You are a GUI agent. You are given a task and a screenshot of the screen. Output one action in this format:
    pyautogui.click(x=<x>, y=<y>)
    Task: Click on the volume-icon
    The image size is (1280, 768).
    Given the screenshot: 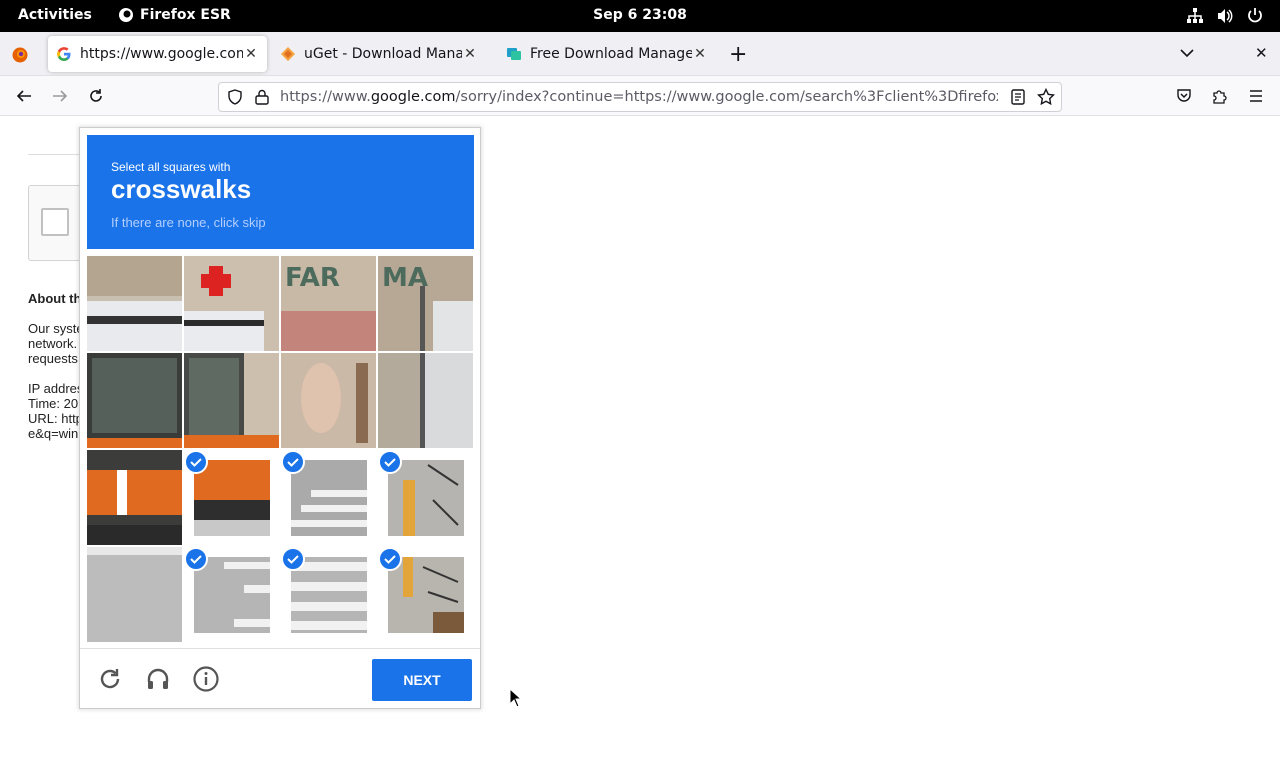 What is the action you would take?
    pyautogui.click(x=1225, y=16)
    